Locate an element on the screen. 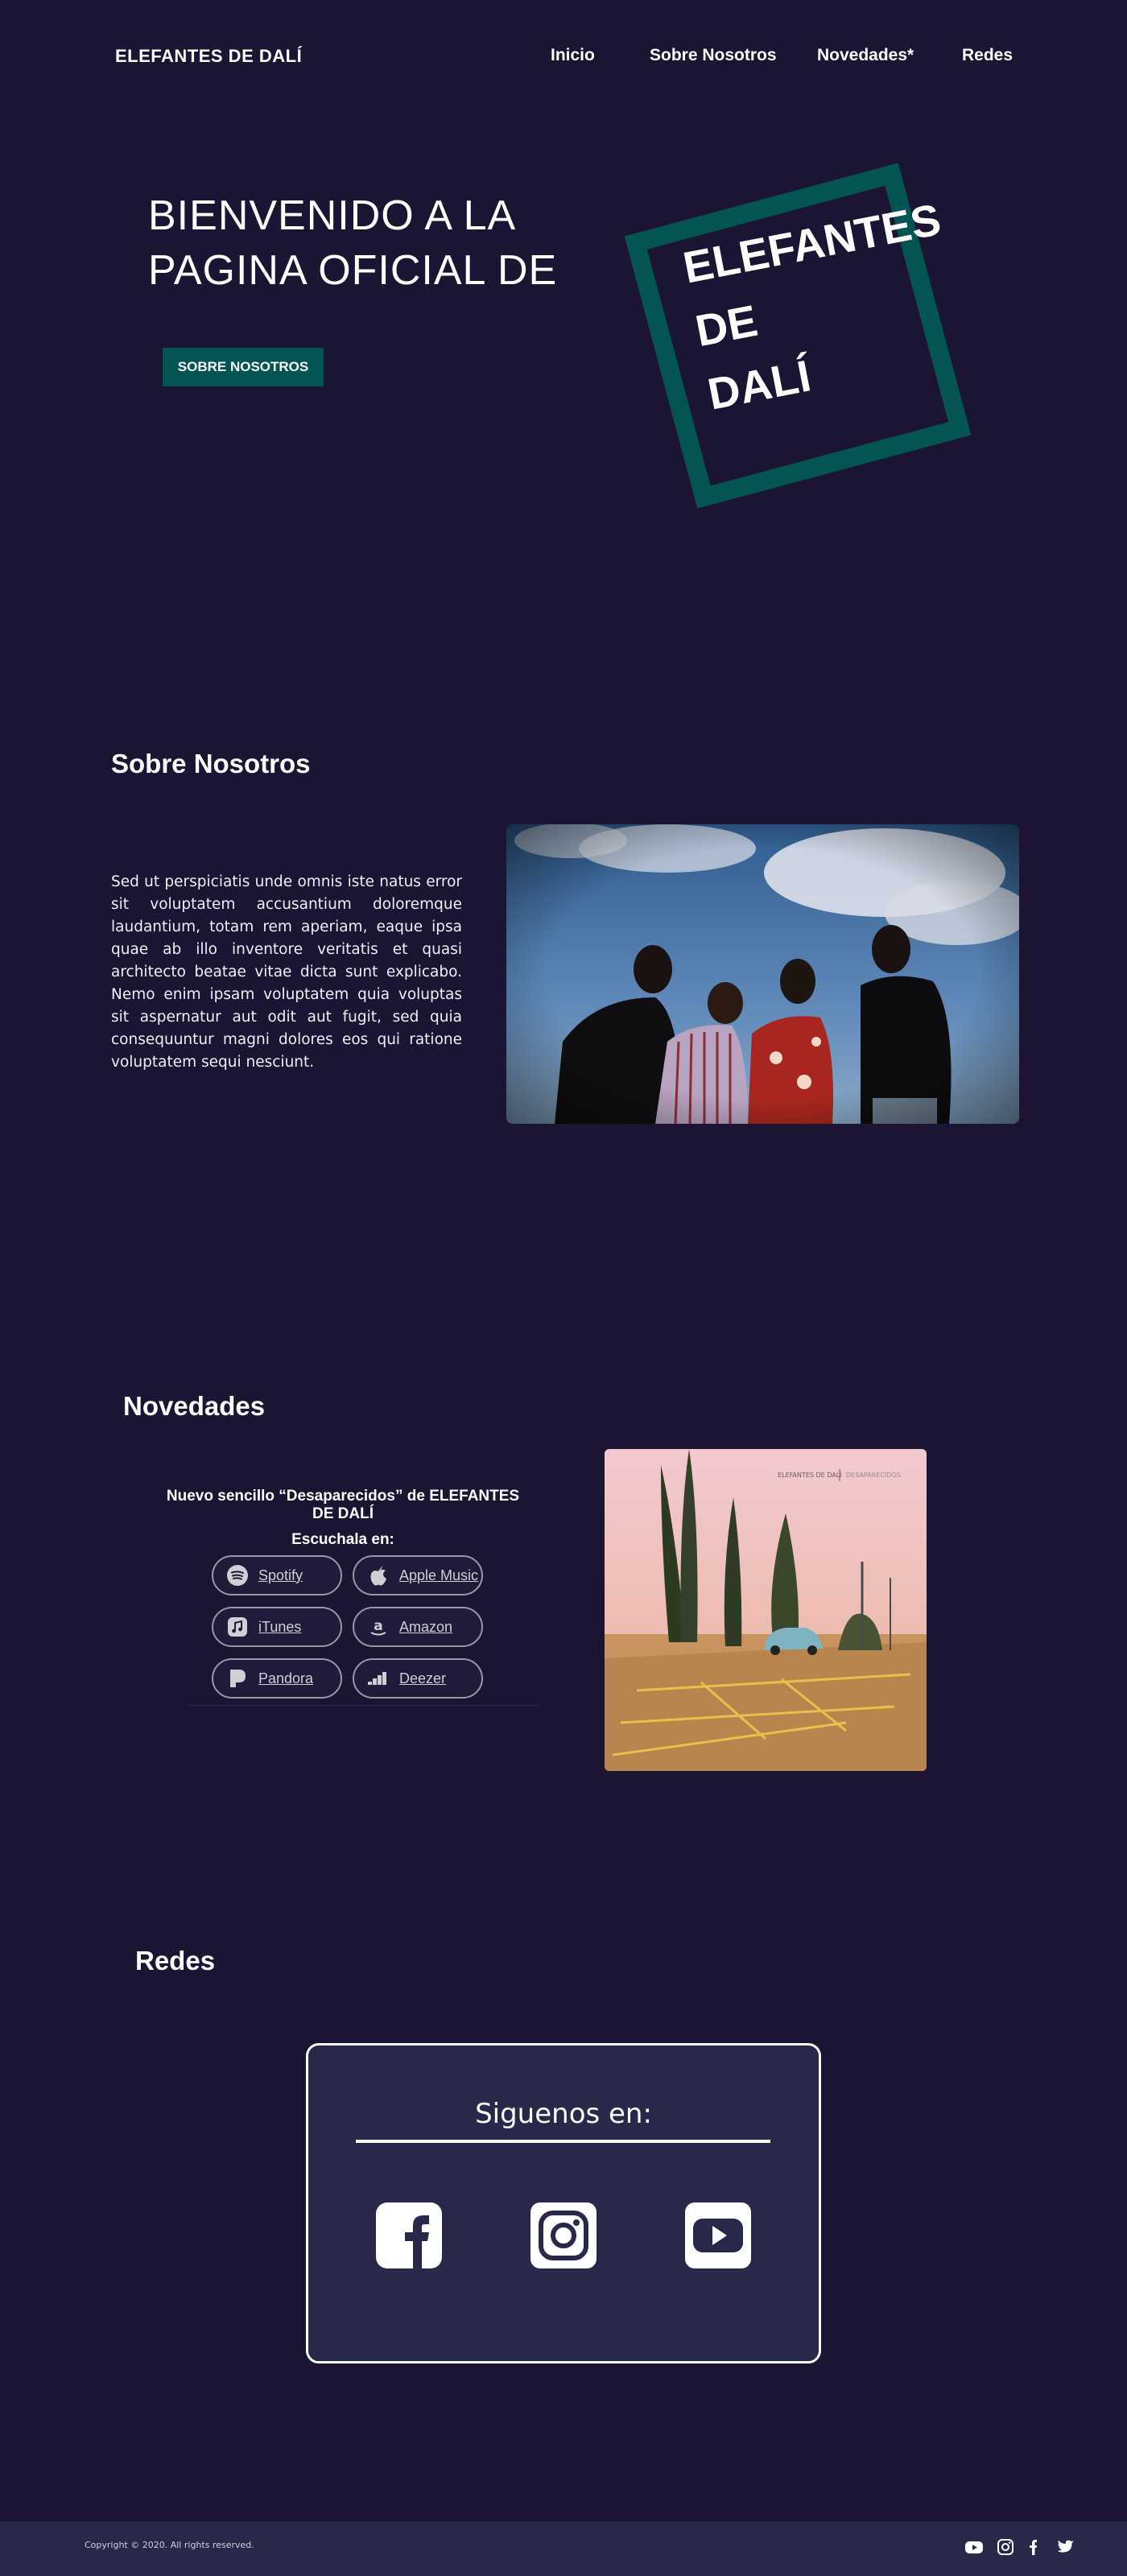 This screenshot has height=2576, width=1127. itunes-label: iTunes is located at coordinates (280, 1626).